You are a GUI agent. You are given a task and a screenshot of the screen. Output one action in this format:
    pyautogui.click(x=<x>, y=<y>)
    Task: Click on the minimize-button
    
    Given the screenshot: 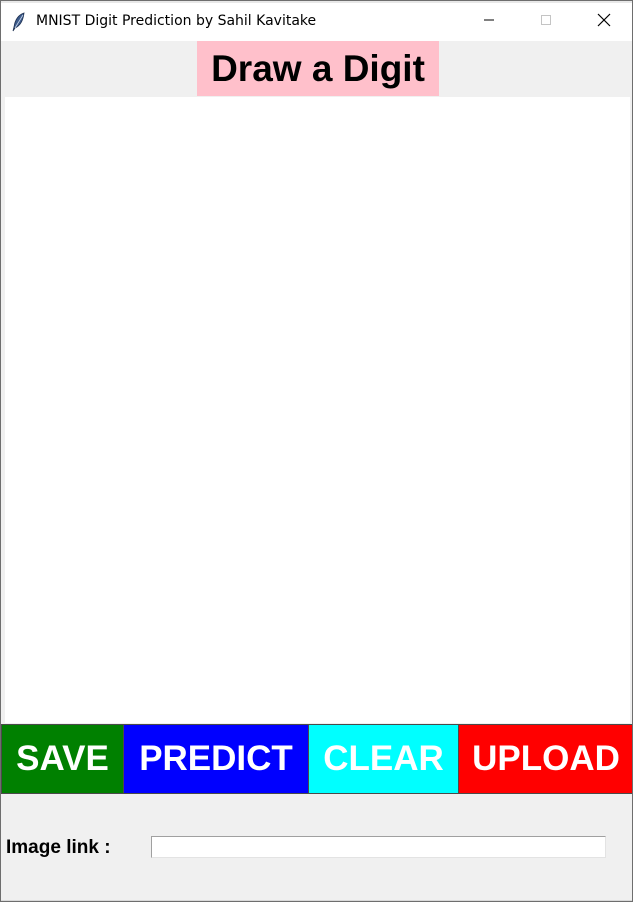 What is the action you would take?
    pyautogui.click(x=489, y=22)
    